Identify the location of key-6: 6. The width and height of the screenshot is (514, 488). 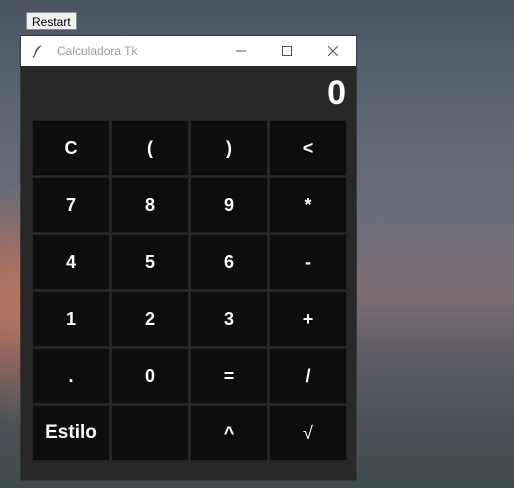
(229, 262).